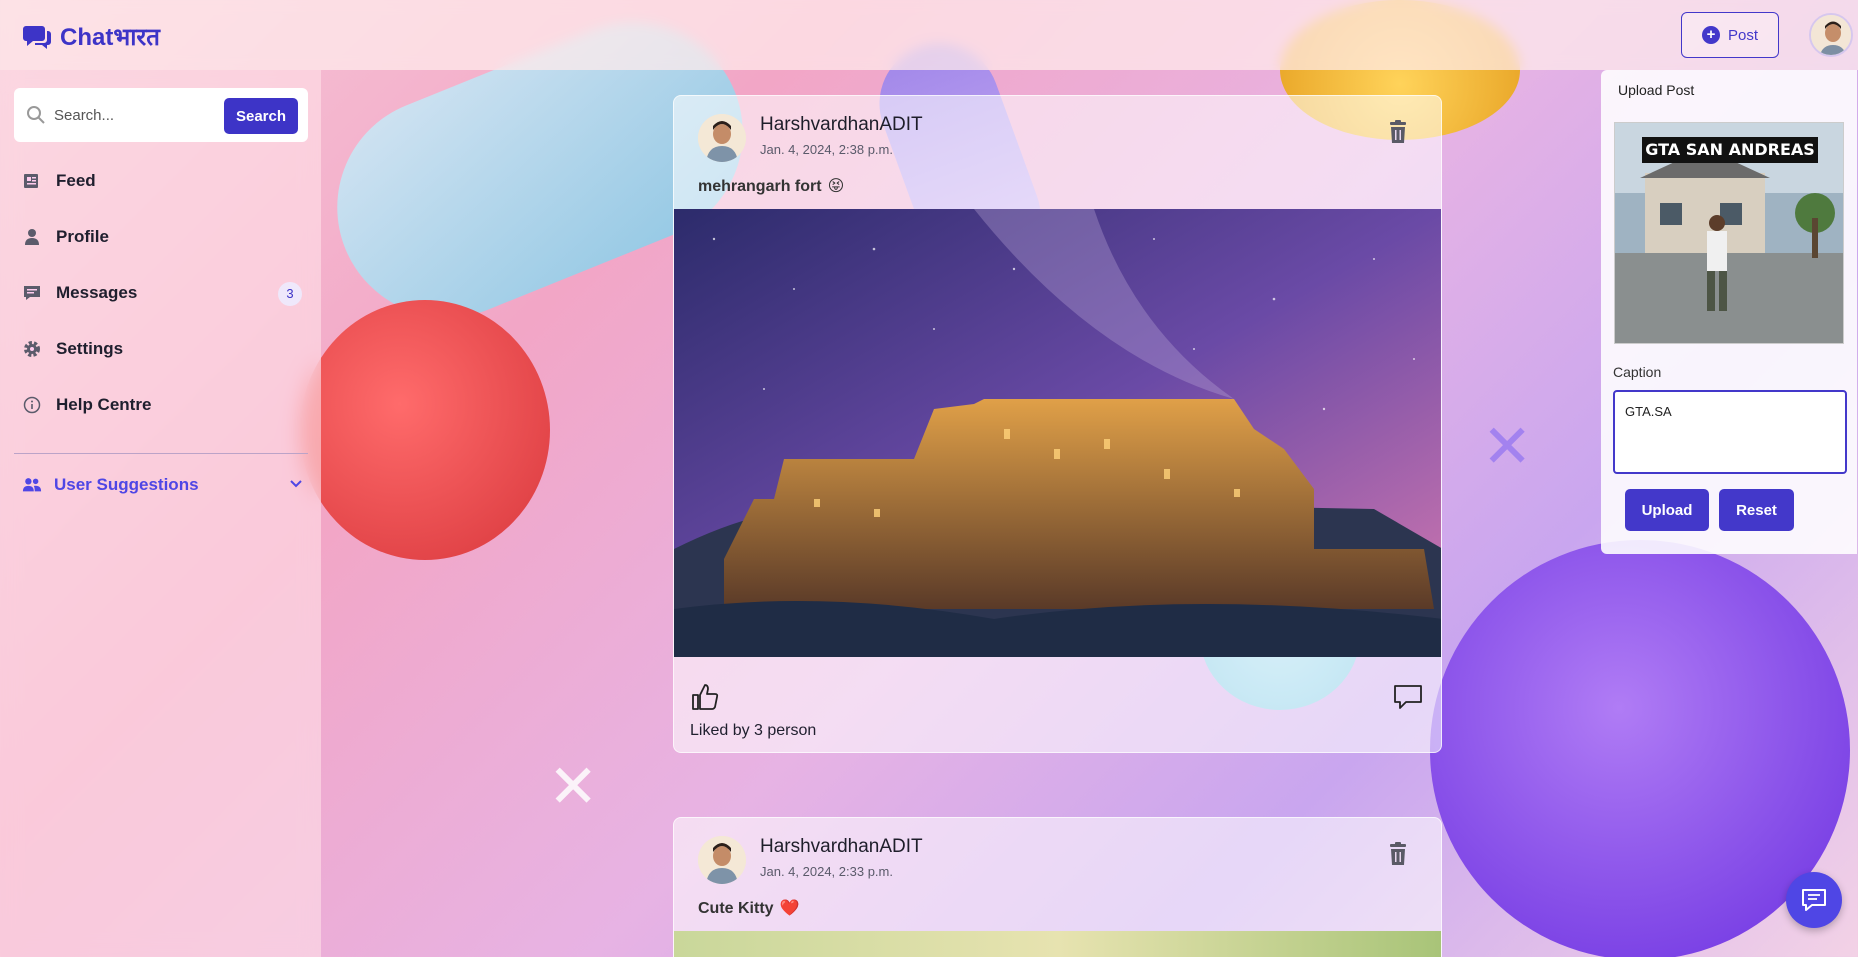  Describe the element at coordinates (753, 730) in the screenshot. I see `likes-count: Liked by 3 person` at that location.